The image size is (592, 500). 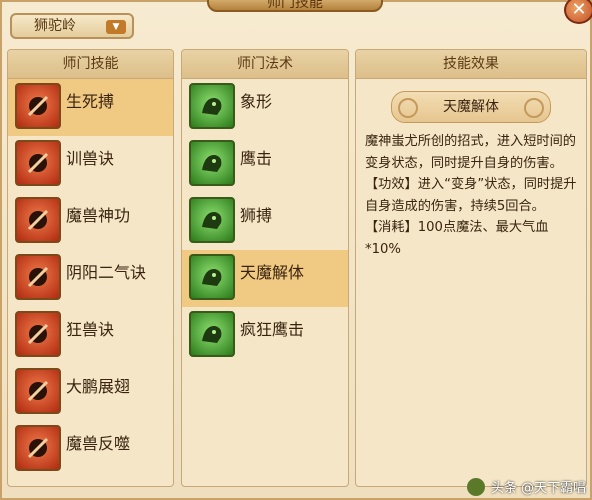 What do you see at coordinates (272, 329) in the screenshot?
I see `spell-label: 疯狂鹰击` at bounding box center [272, 329].